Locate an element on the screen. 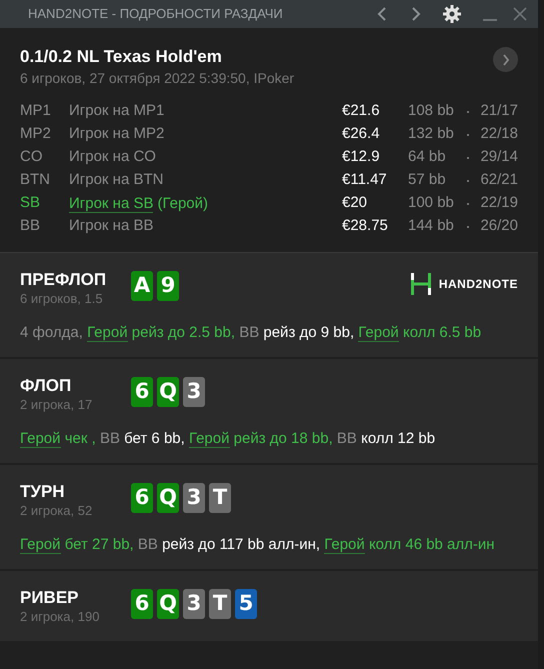  stack-amount: €12.9 is located at coordinates (361, 157).